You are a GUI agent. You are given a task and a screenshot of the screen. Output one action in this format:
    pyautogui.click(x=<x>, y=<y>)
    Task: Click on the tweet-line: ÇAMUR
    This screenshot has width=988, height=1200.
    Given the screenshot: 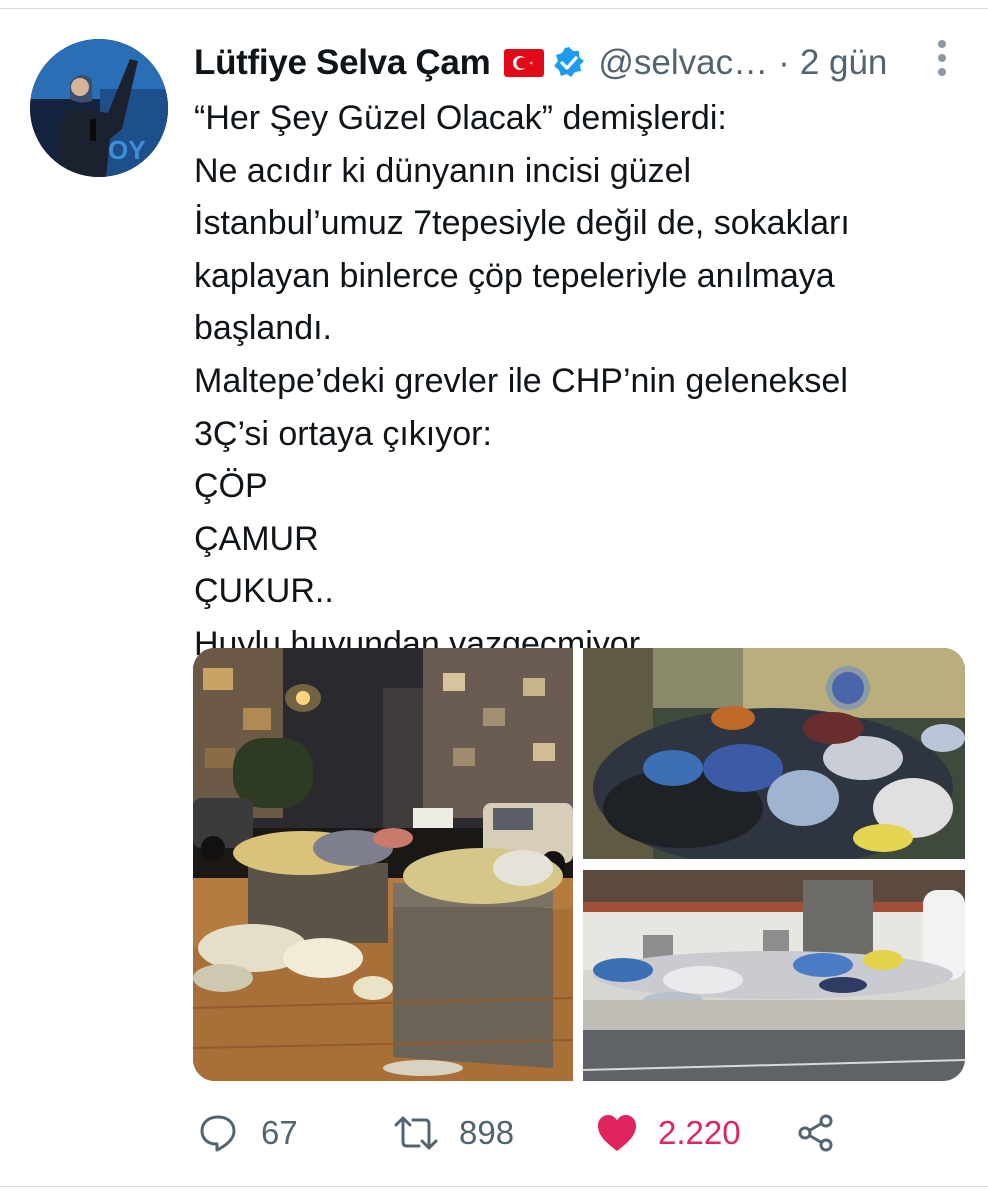 What is the action you would take?
    pyautogui.click(x=256, y=538)
    